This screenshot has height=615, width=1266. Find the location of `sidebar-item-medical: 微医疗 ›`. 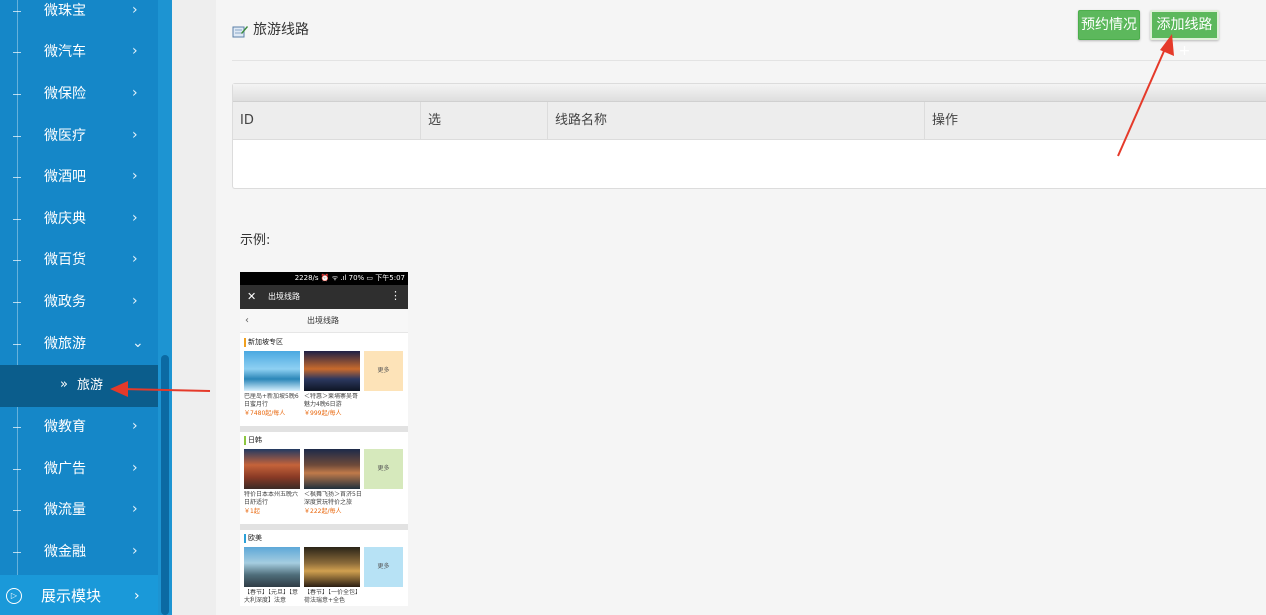

sidebar-item-medical: 微医疗 › is located at coordinates (79, 136).